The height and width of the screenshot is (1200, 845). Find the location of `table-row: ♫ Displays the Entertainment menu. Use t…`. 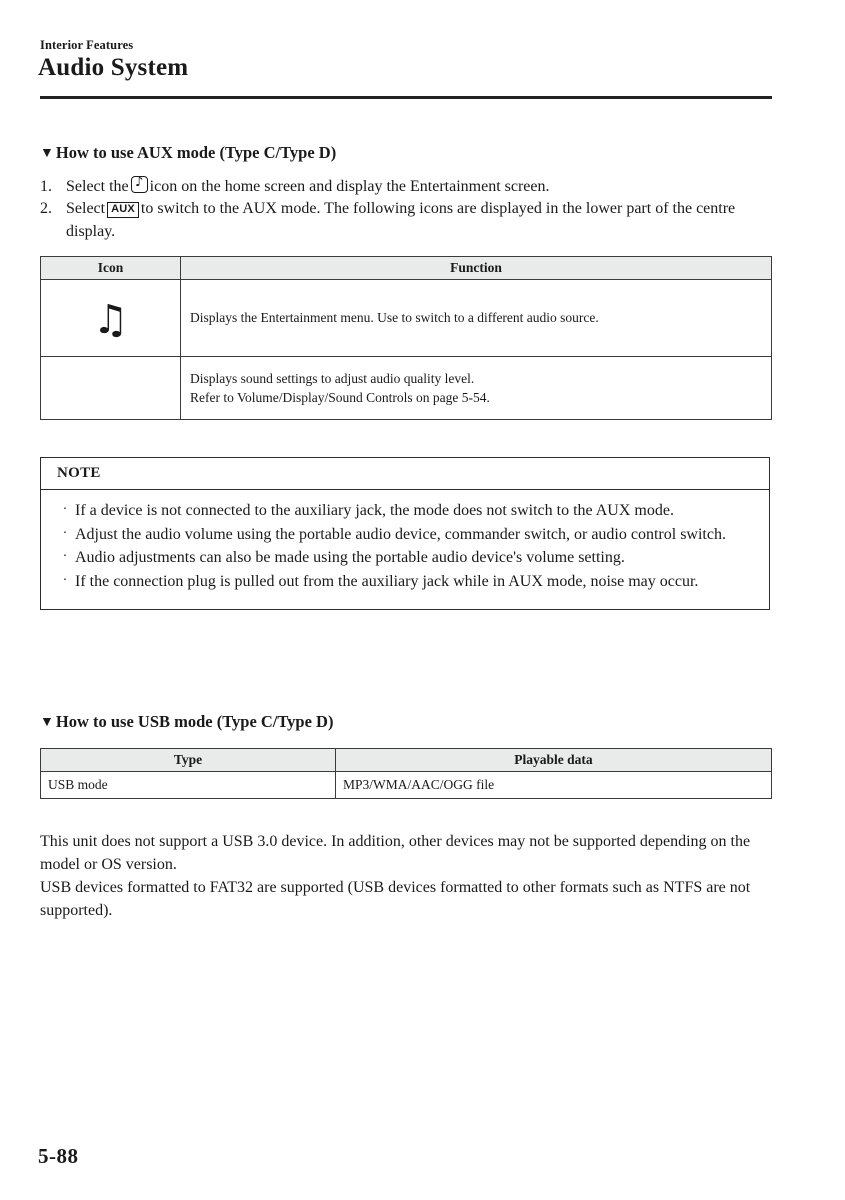

table-row: ♫ Displays the Entertainment menu. Use t… is located at coordinates (406, 318).